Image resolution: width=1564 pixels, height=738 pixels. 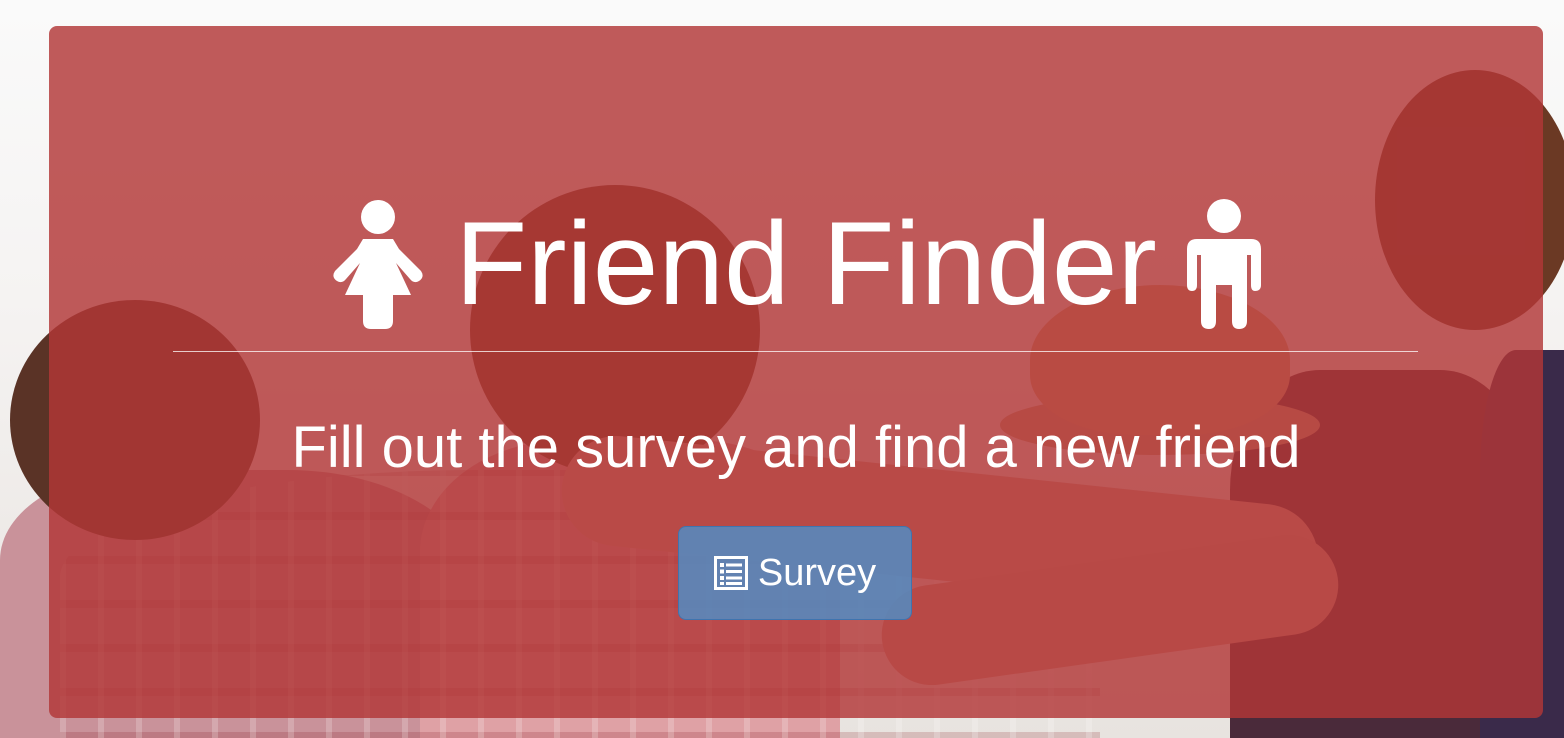 I want to click on female-icon, so click(x=378, y=264).